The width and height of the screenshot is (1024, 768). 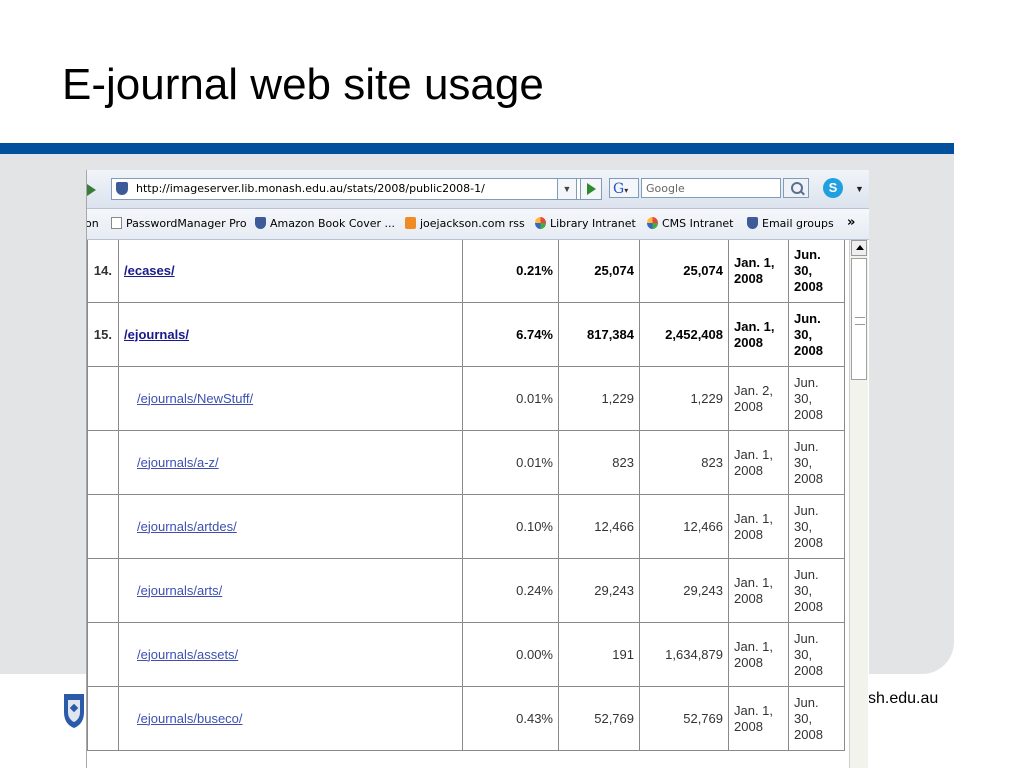 What do you see at coordinates (477, 148) in the screenshot?
I see `brand-band` at bounding box center [477, 148].